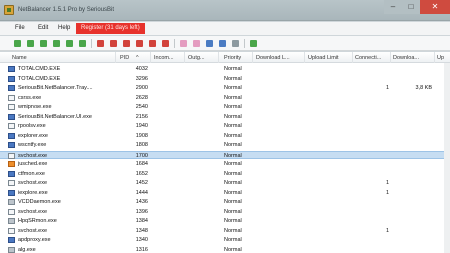  What do you see at coordinates (27, 249) in the screenshot?
I see `process-name: alg.exe` at bounding box center [27, 249].